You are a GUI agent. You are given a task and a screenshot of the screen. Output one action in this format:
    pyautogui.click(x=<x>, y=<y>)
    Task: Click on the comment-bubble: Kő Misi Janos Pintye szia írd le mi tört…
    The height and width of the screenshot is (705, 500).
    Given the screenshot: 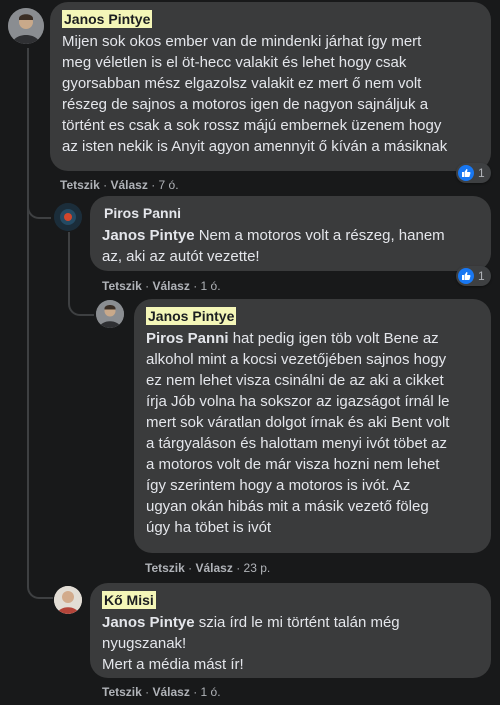 What is the action you would take?
    pyautogui.click(x=290, y=630)
    